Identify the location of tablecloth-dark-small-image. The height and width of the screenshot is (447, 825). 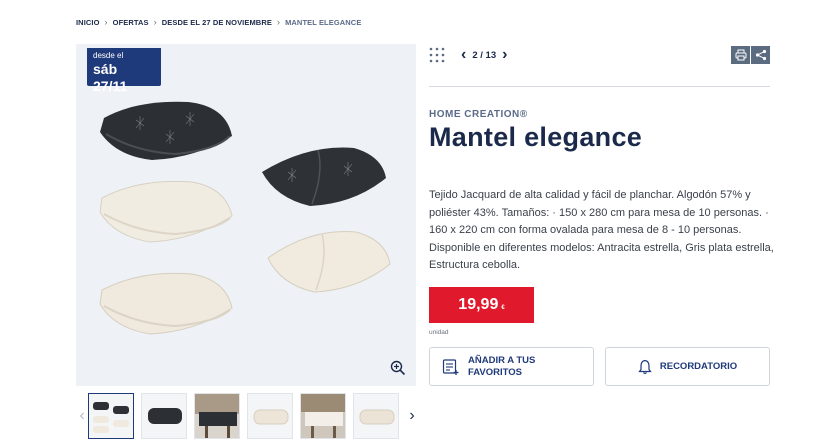
(324, 176).